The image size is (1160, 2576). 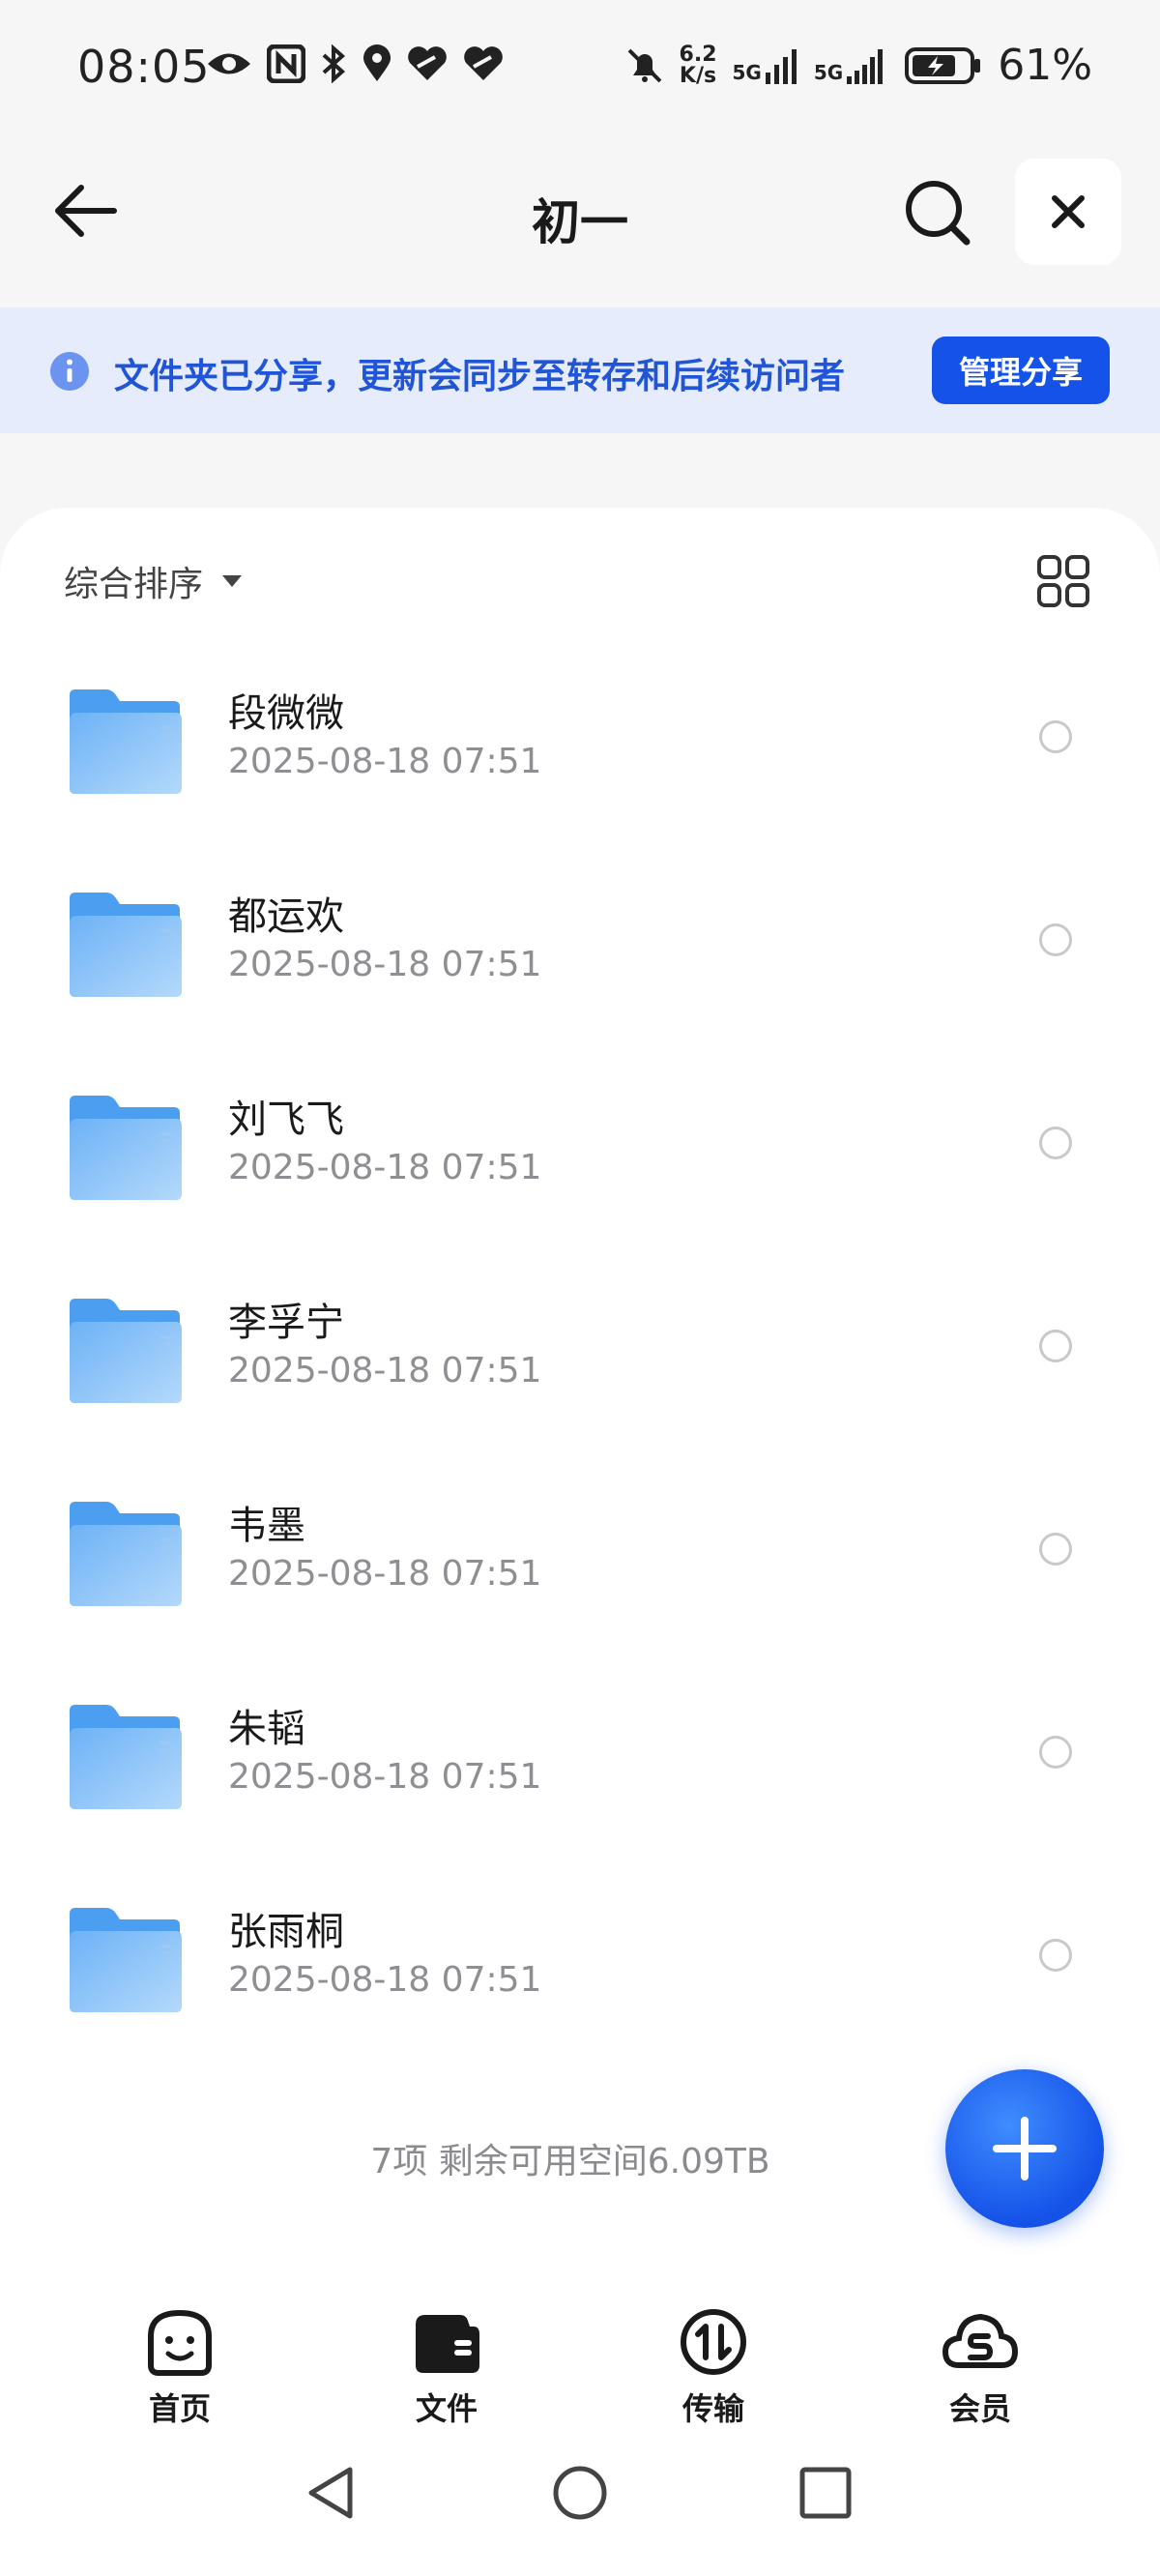 What do you see at coordinates (943, 65) in the screenshot?
I see `battery-icon` at bounding box center [943, 65].